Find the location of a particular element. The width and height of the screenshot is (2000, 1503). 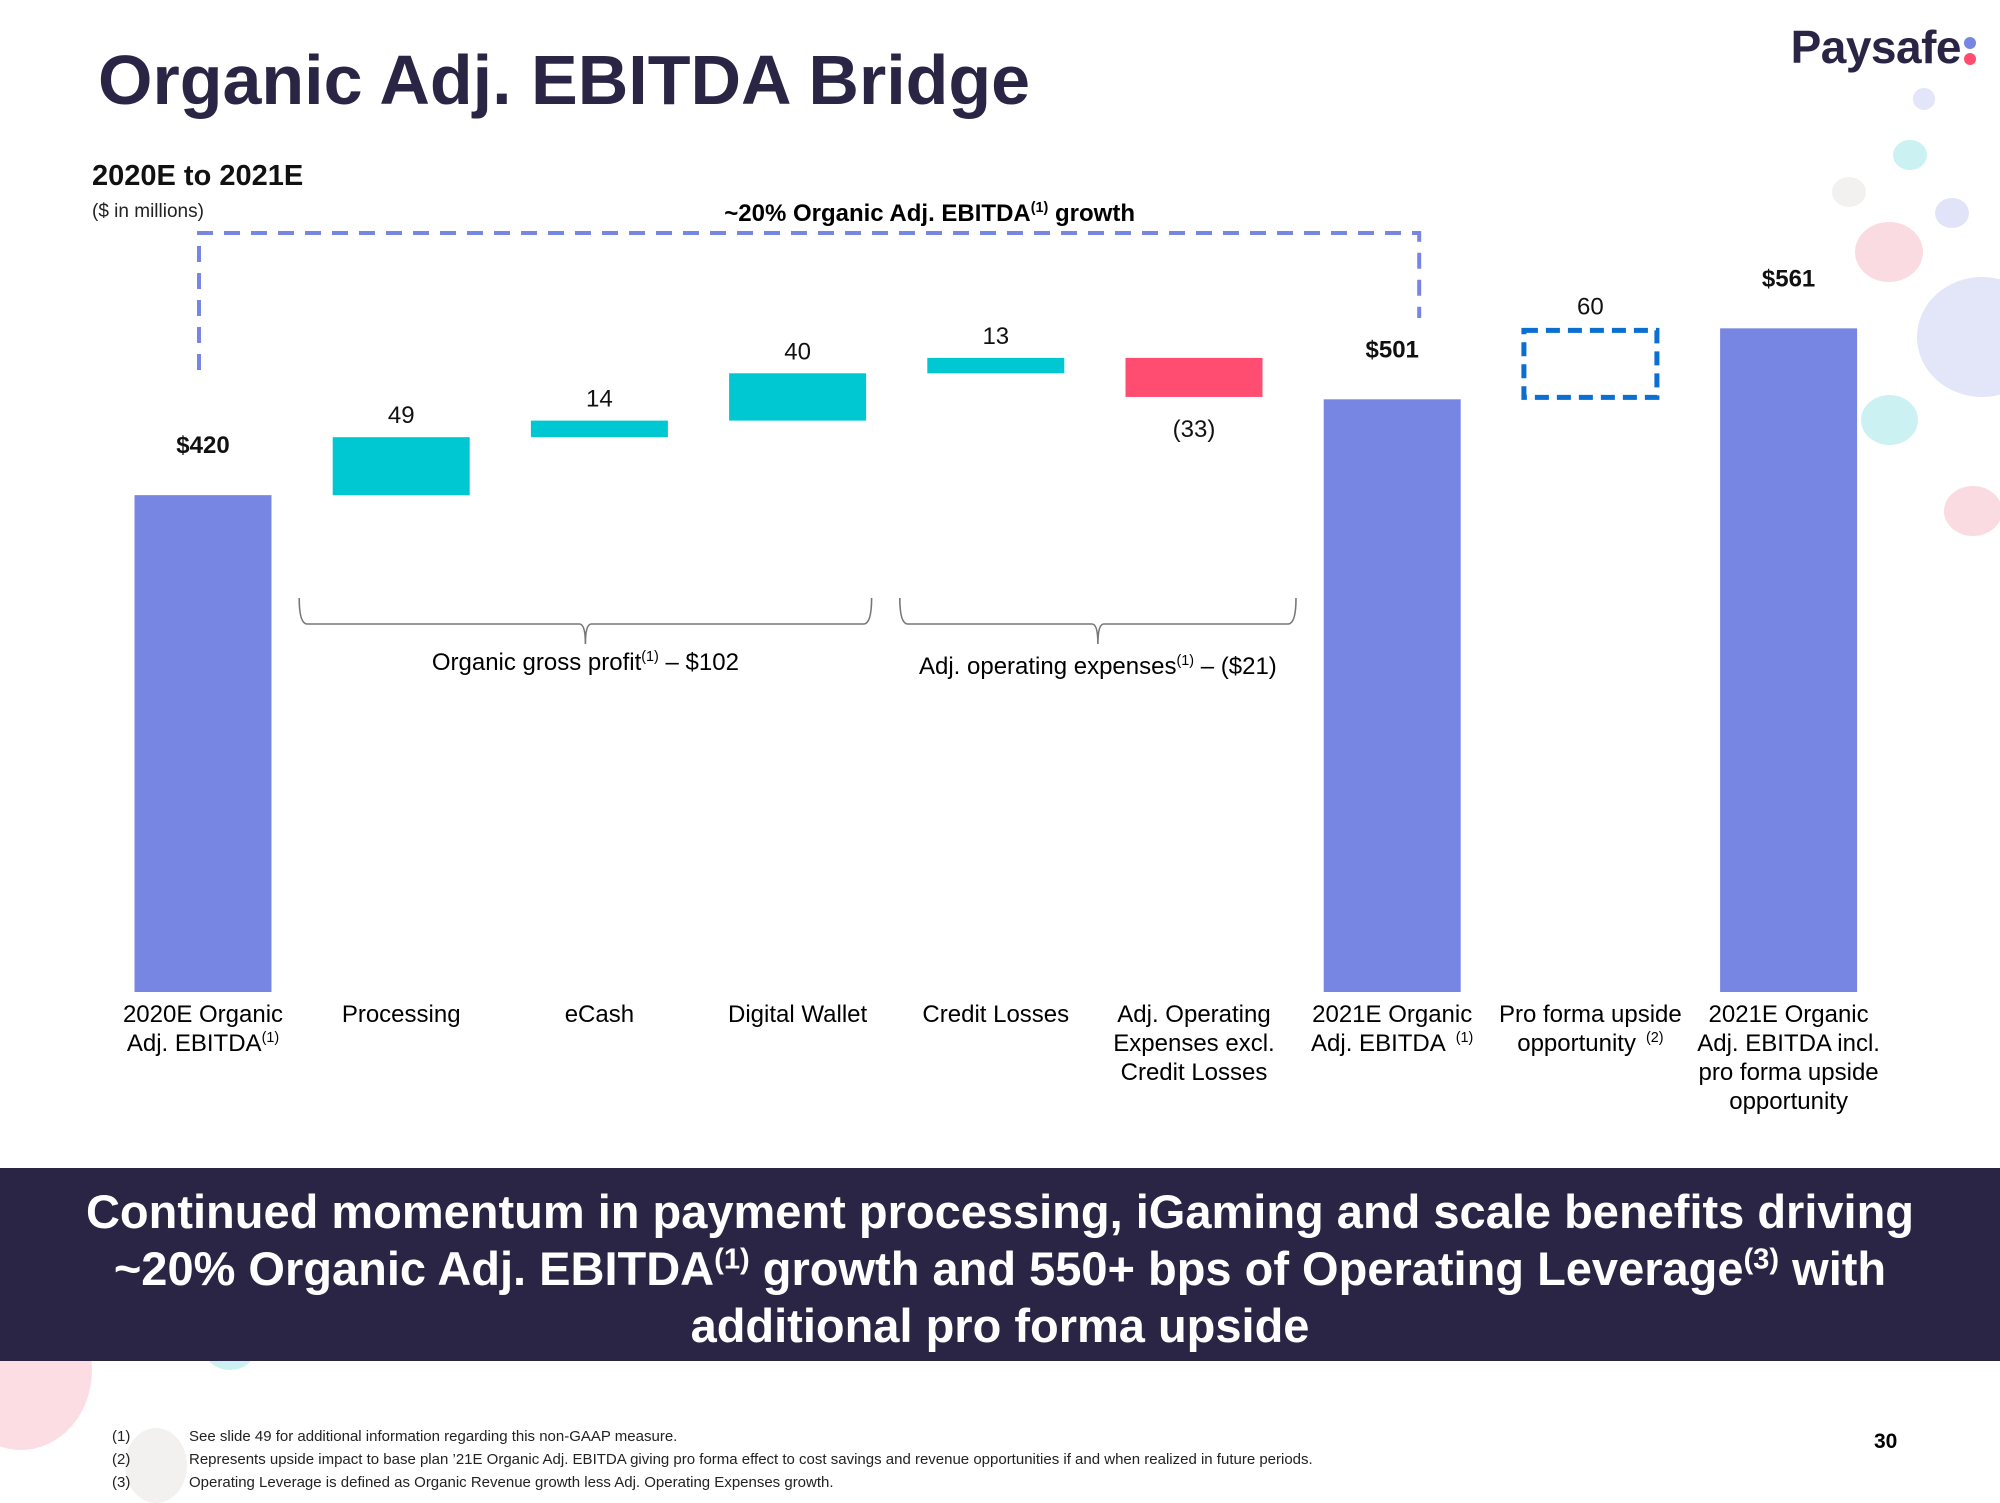

data-label: 60 is located at coordinates (1590, 306).